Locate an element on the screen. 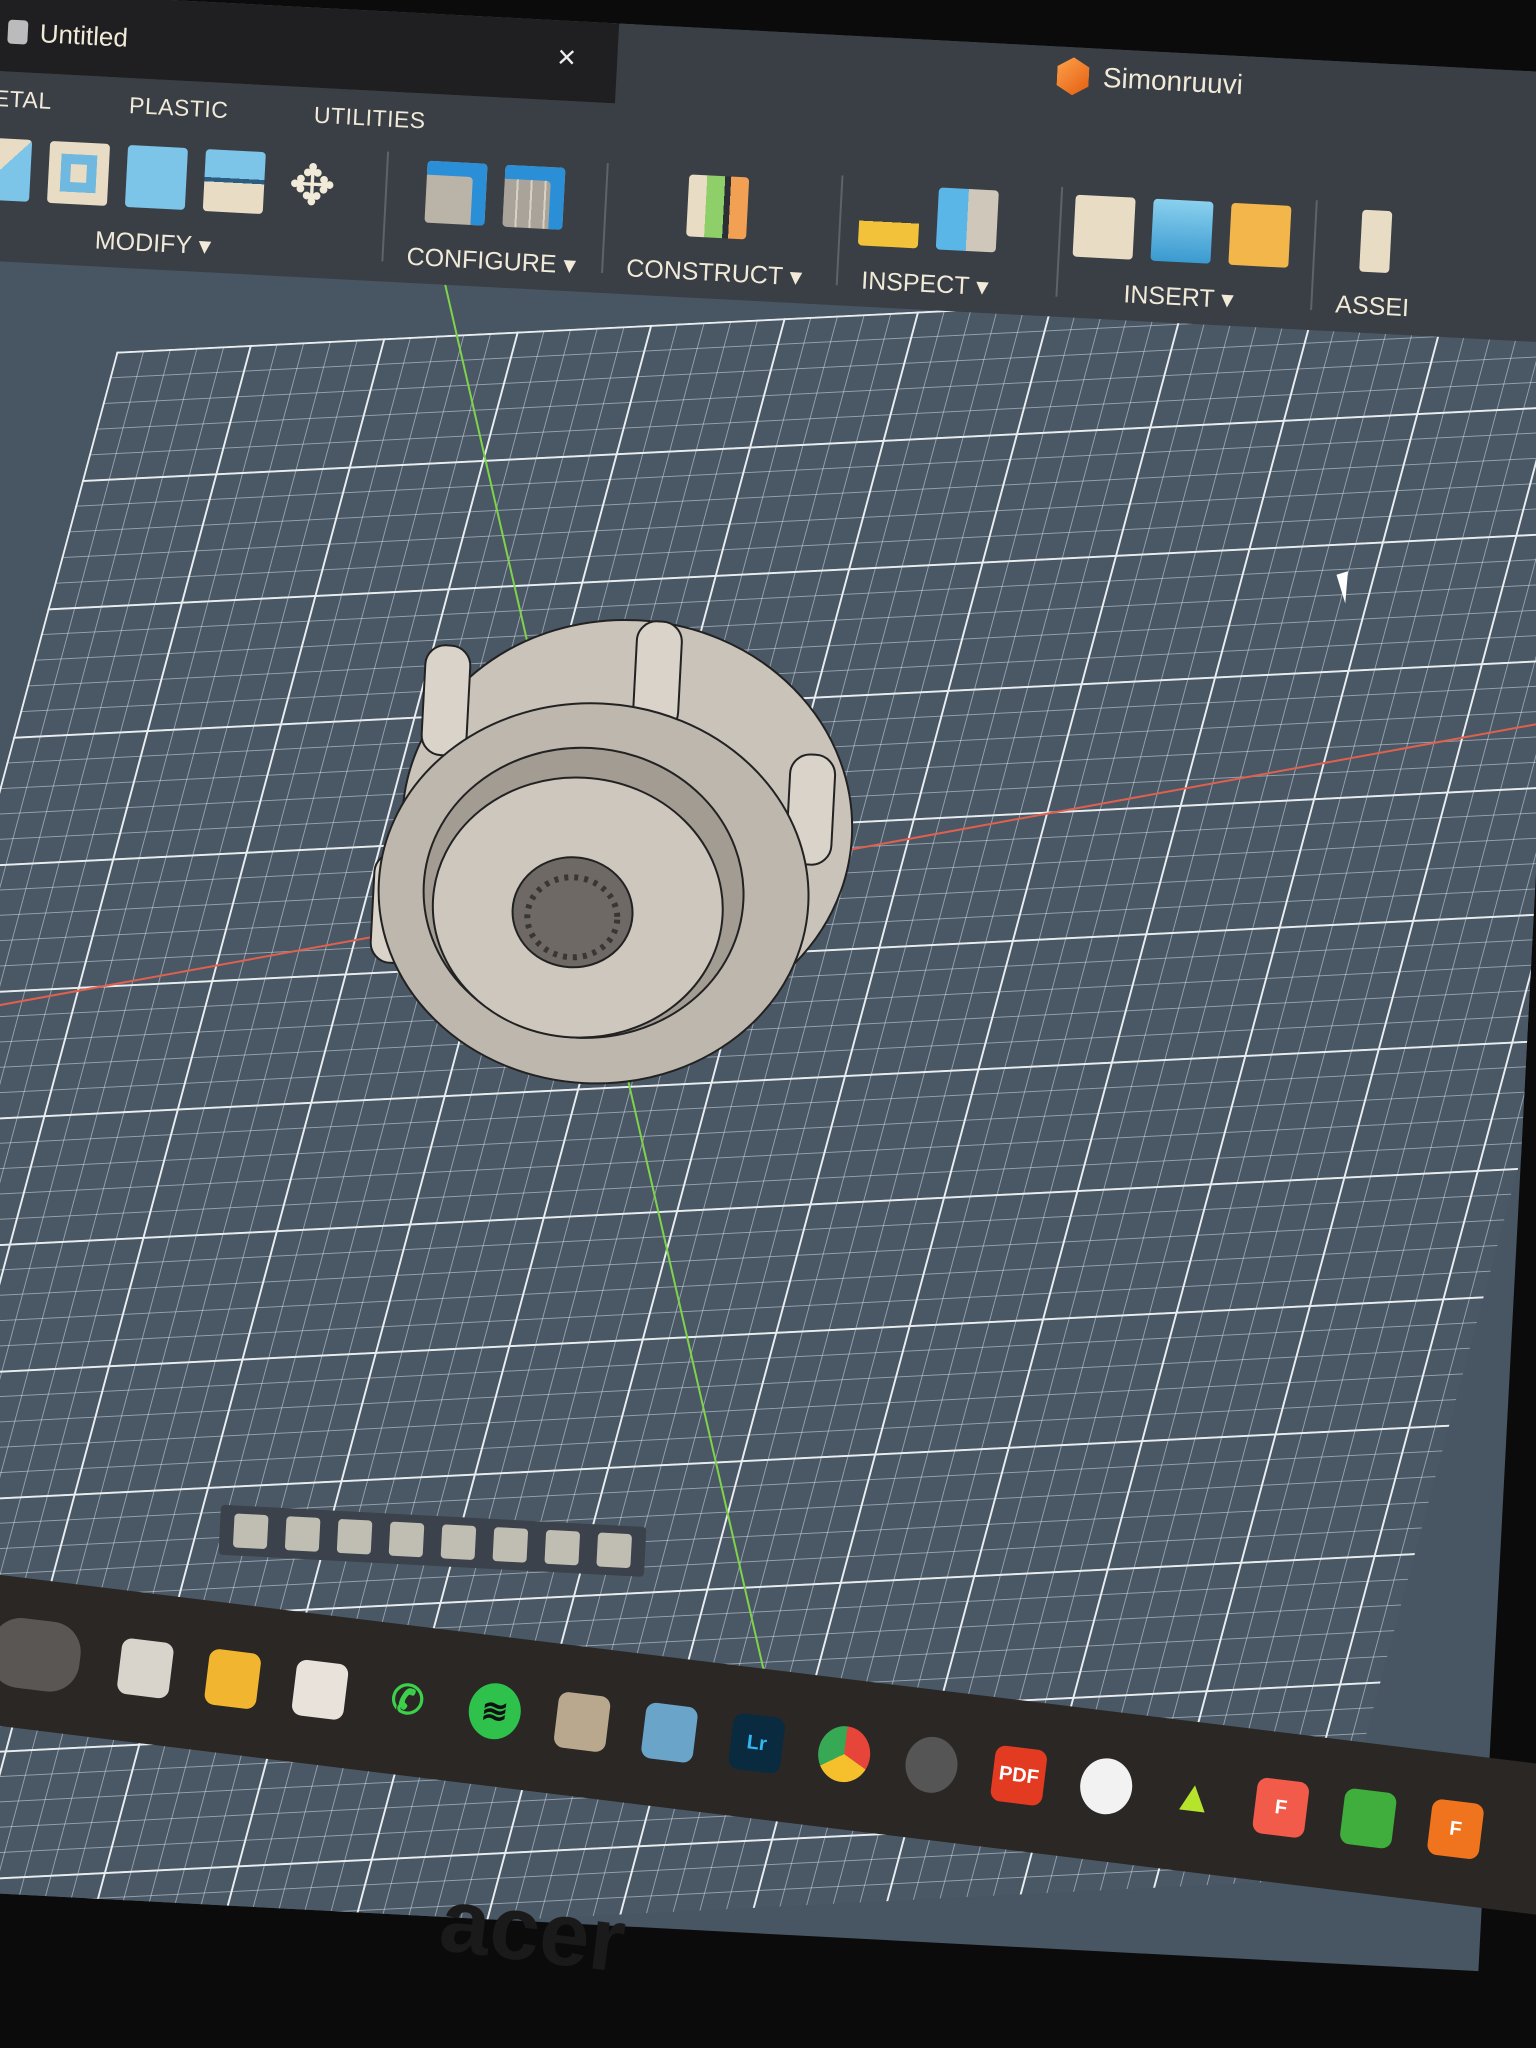  file-explorer-icon is located at coordinates (232, 1679).